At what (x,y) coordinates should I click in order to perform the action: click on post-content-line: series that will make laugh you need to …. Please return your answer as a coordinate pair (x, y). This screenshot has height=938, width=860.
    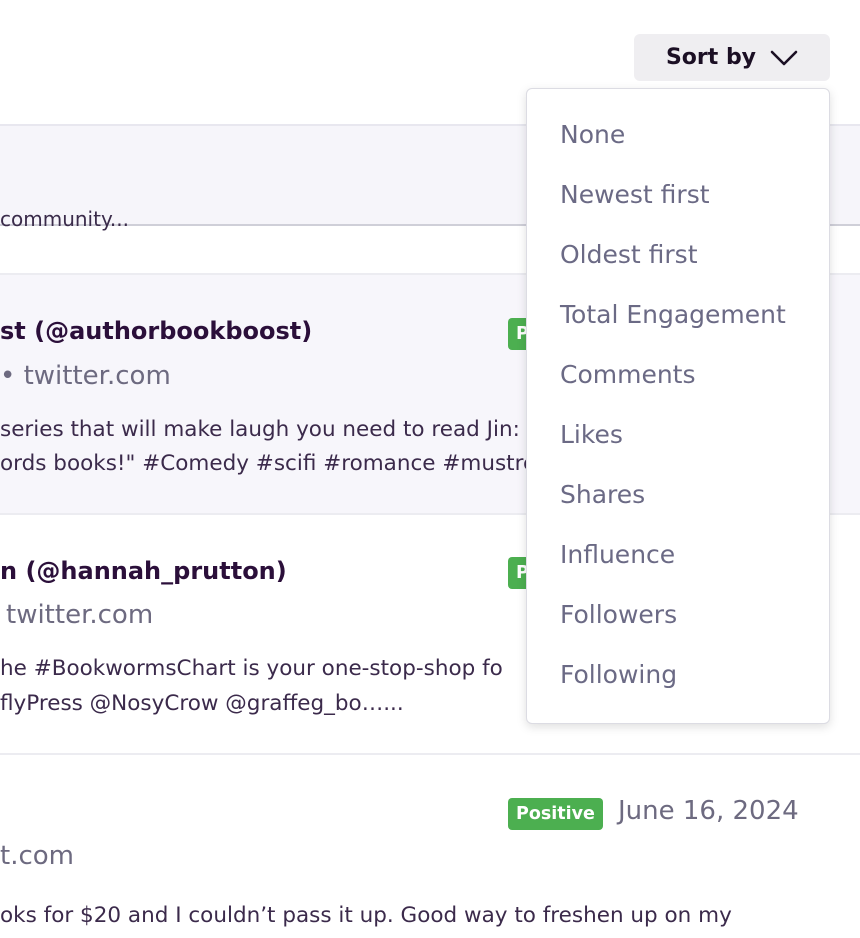
    Looking at the image, I should click on (260, 429).